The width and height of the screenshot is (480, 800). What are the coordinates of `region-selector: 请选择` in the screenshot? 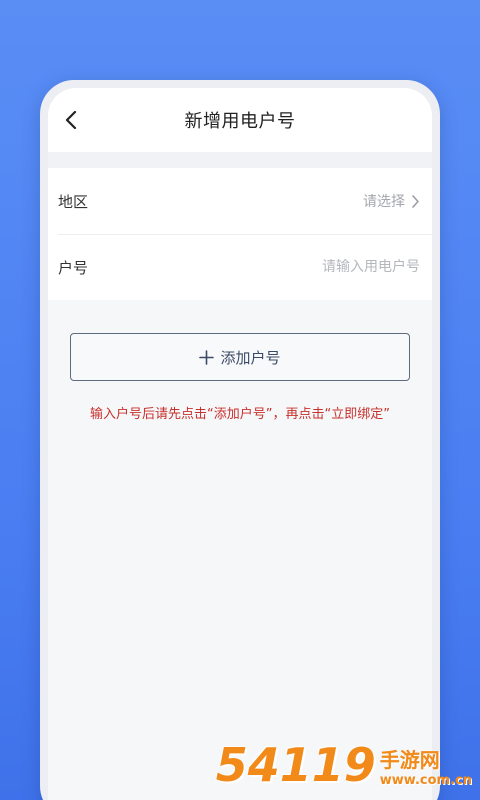 It's located at (391, 201).